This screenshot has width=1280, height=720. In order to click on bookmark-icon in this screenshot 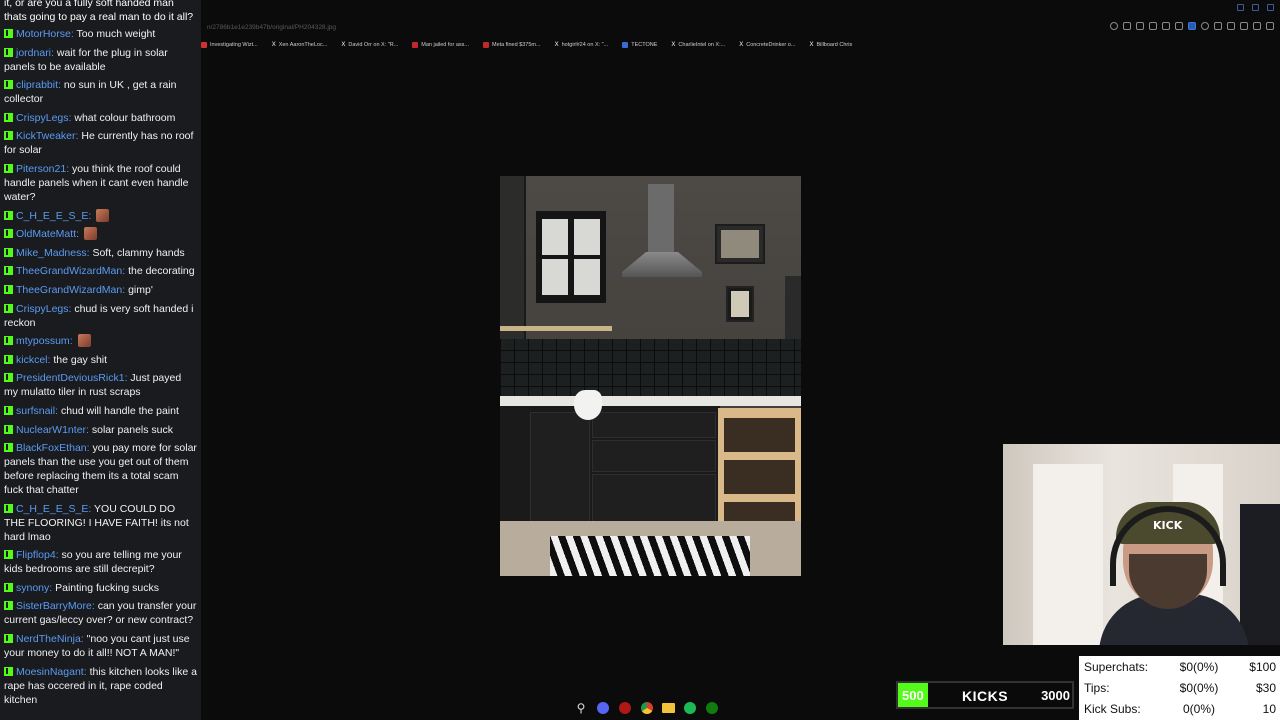, I will do `click(415, 45)`.